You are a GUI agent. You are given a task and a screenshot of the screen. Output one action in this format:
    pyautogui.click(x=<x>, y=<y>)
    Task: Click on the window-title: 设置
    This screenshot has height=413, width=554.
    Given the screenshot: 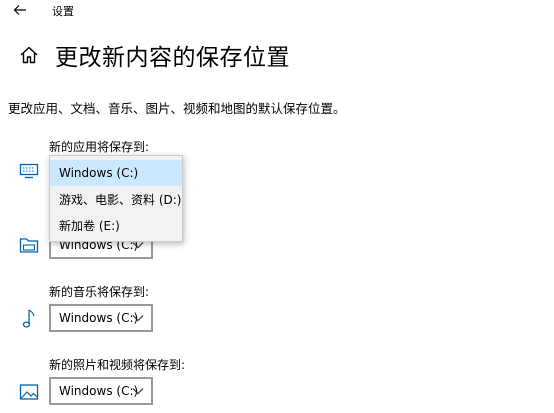 What is the action you would take?
    pyautogui.click(x=63, y=11)
    